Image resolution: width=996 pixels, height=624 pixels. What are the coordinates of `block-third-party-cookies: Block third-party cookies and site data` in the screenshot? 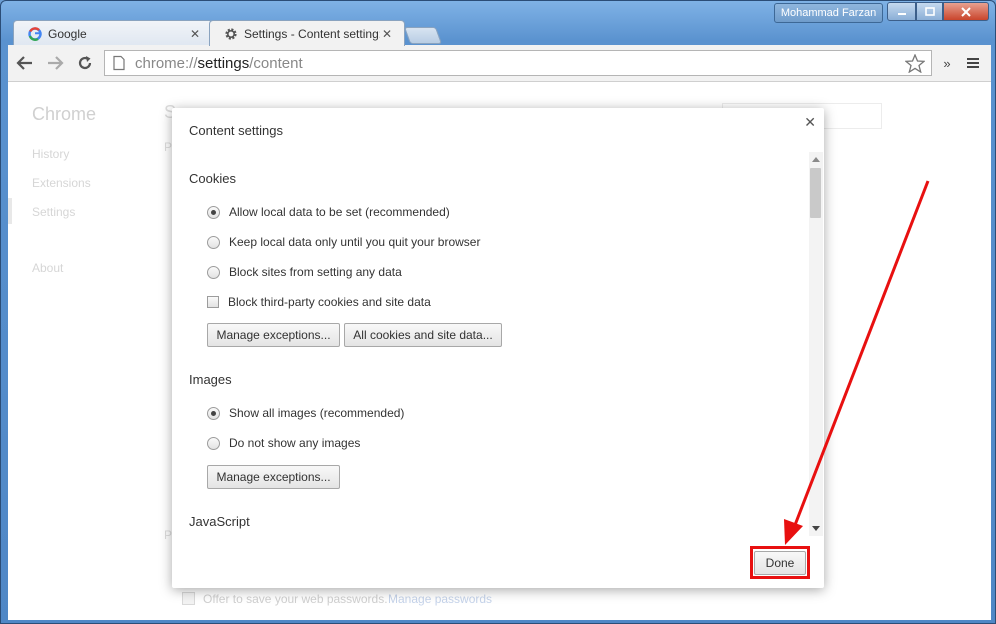 It's located at (319, 302).